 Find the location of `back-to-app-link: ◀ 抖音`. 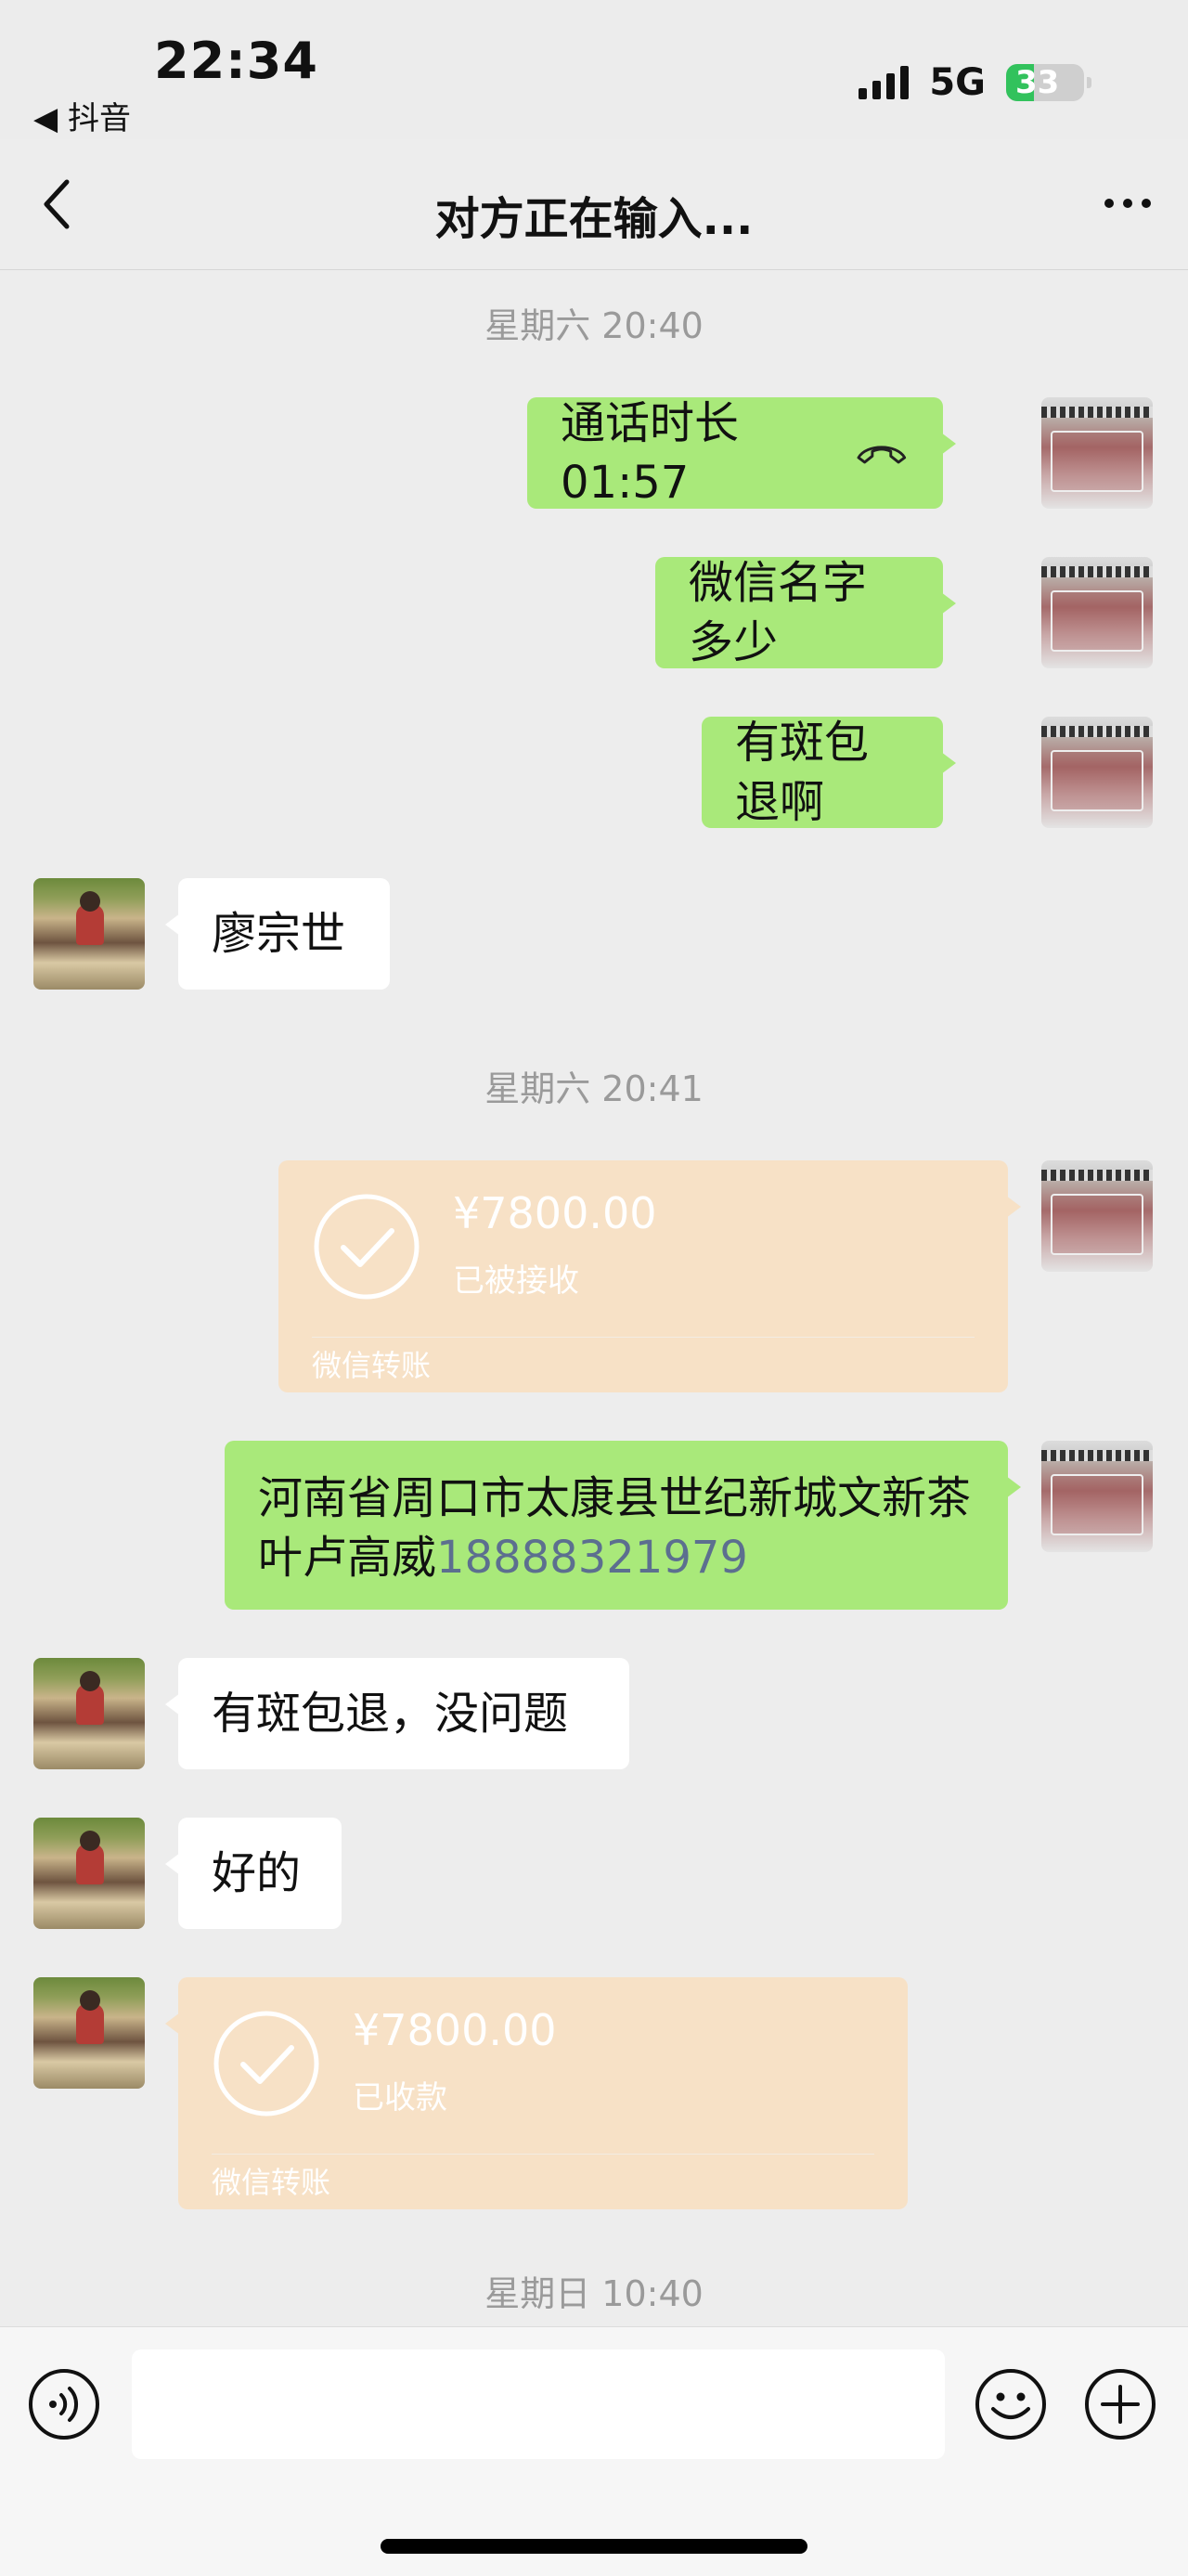

back-to-app-link: ◀ 抖音 is located at coordinates (82, 115).